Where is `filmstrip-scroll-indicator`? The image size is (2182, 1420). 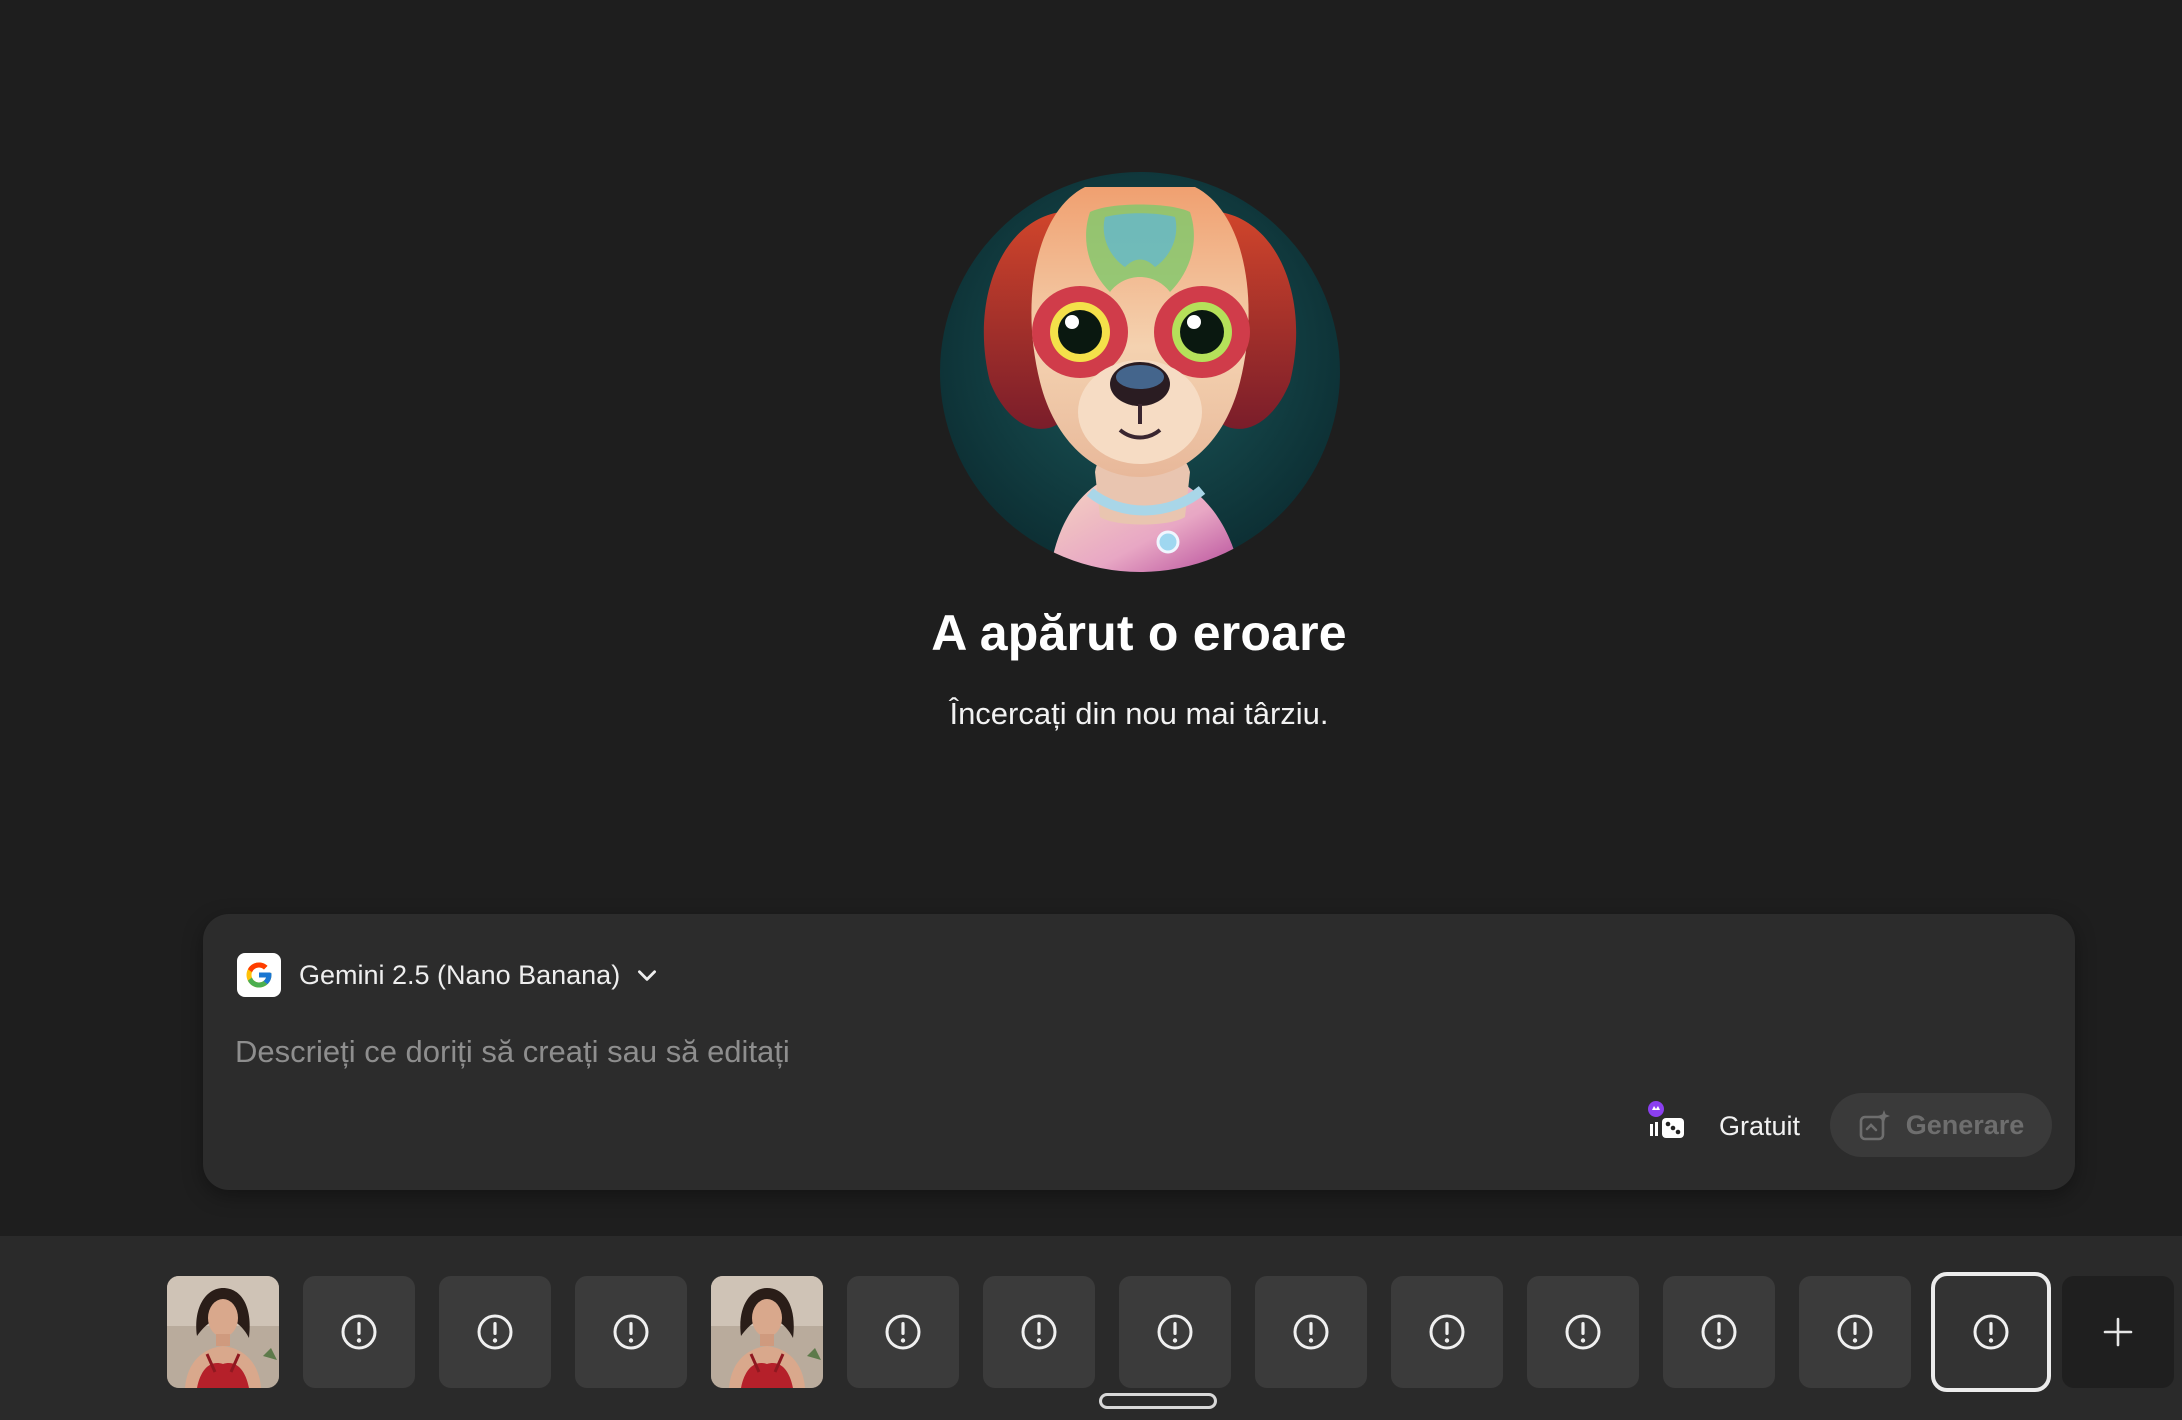 filmstrip-scroll-indicator is located at coordinates (1158, 1401).